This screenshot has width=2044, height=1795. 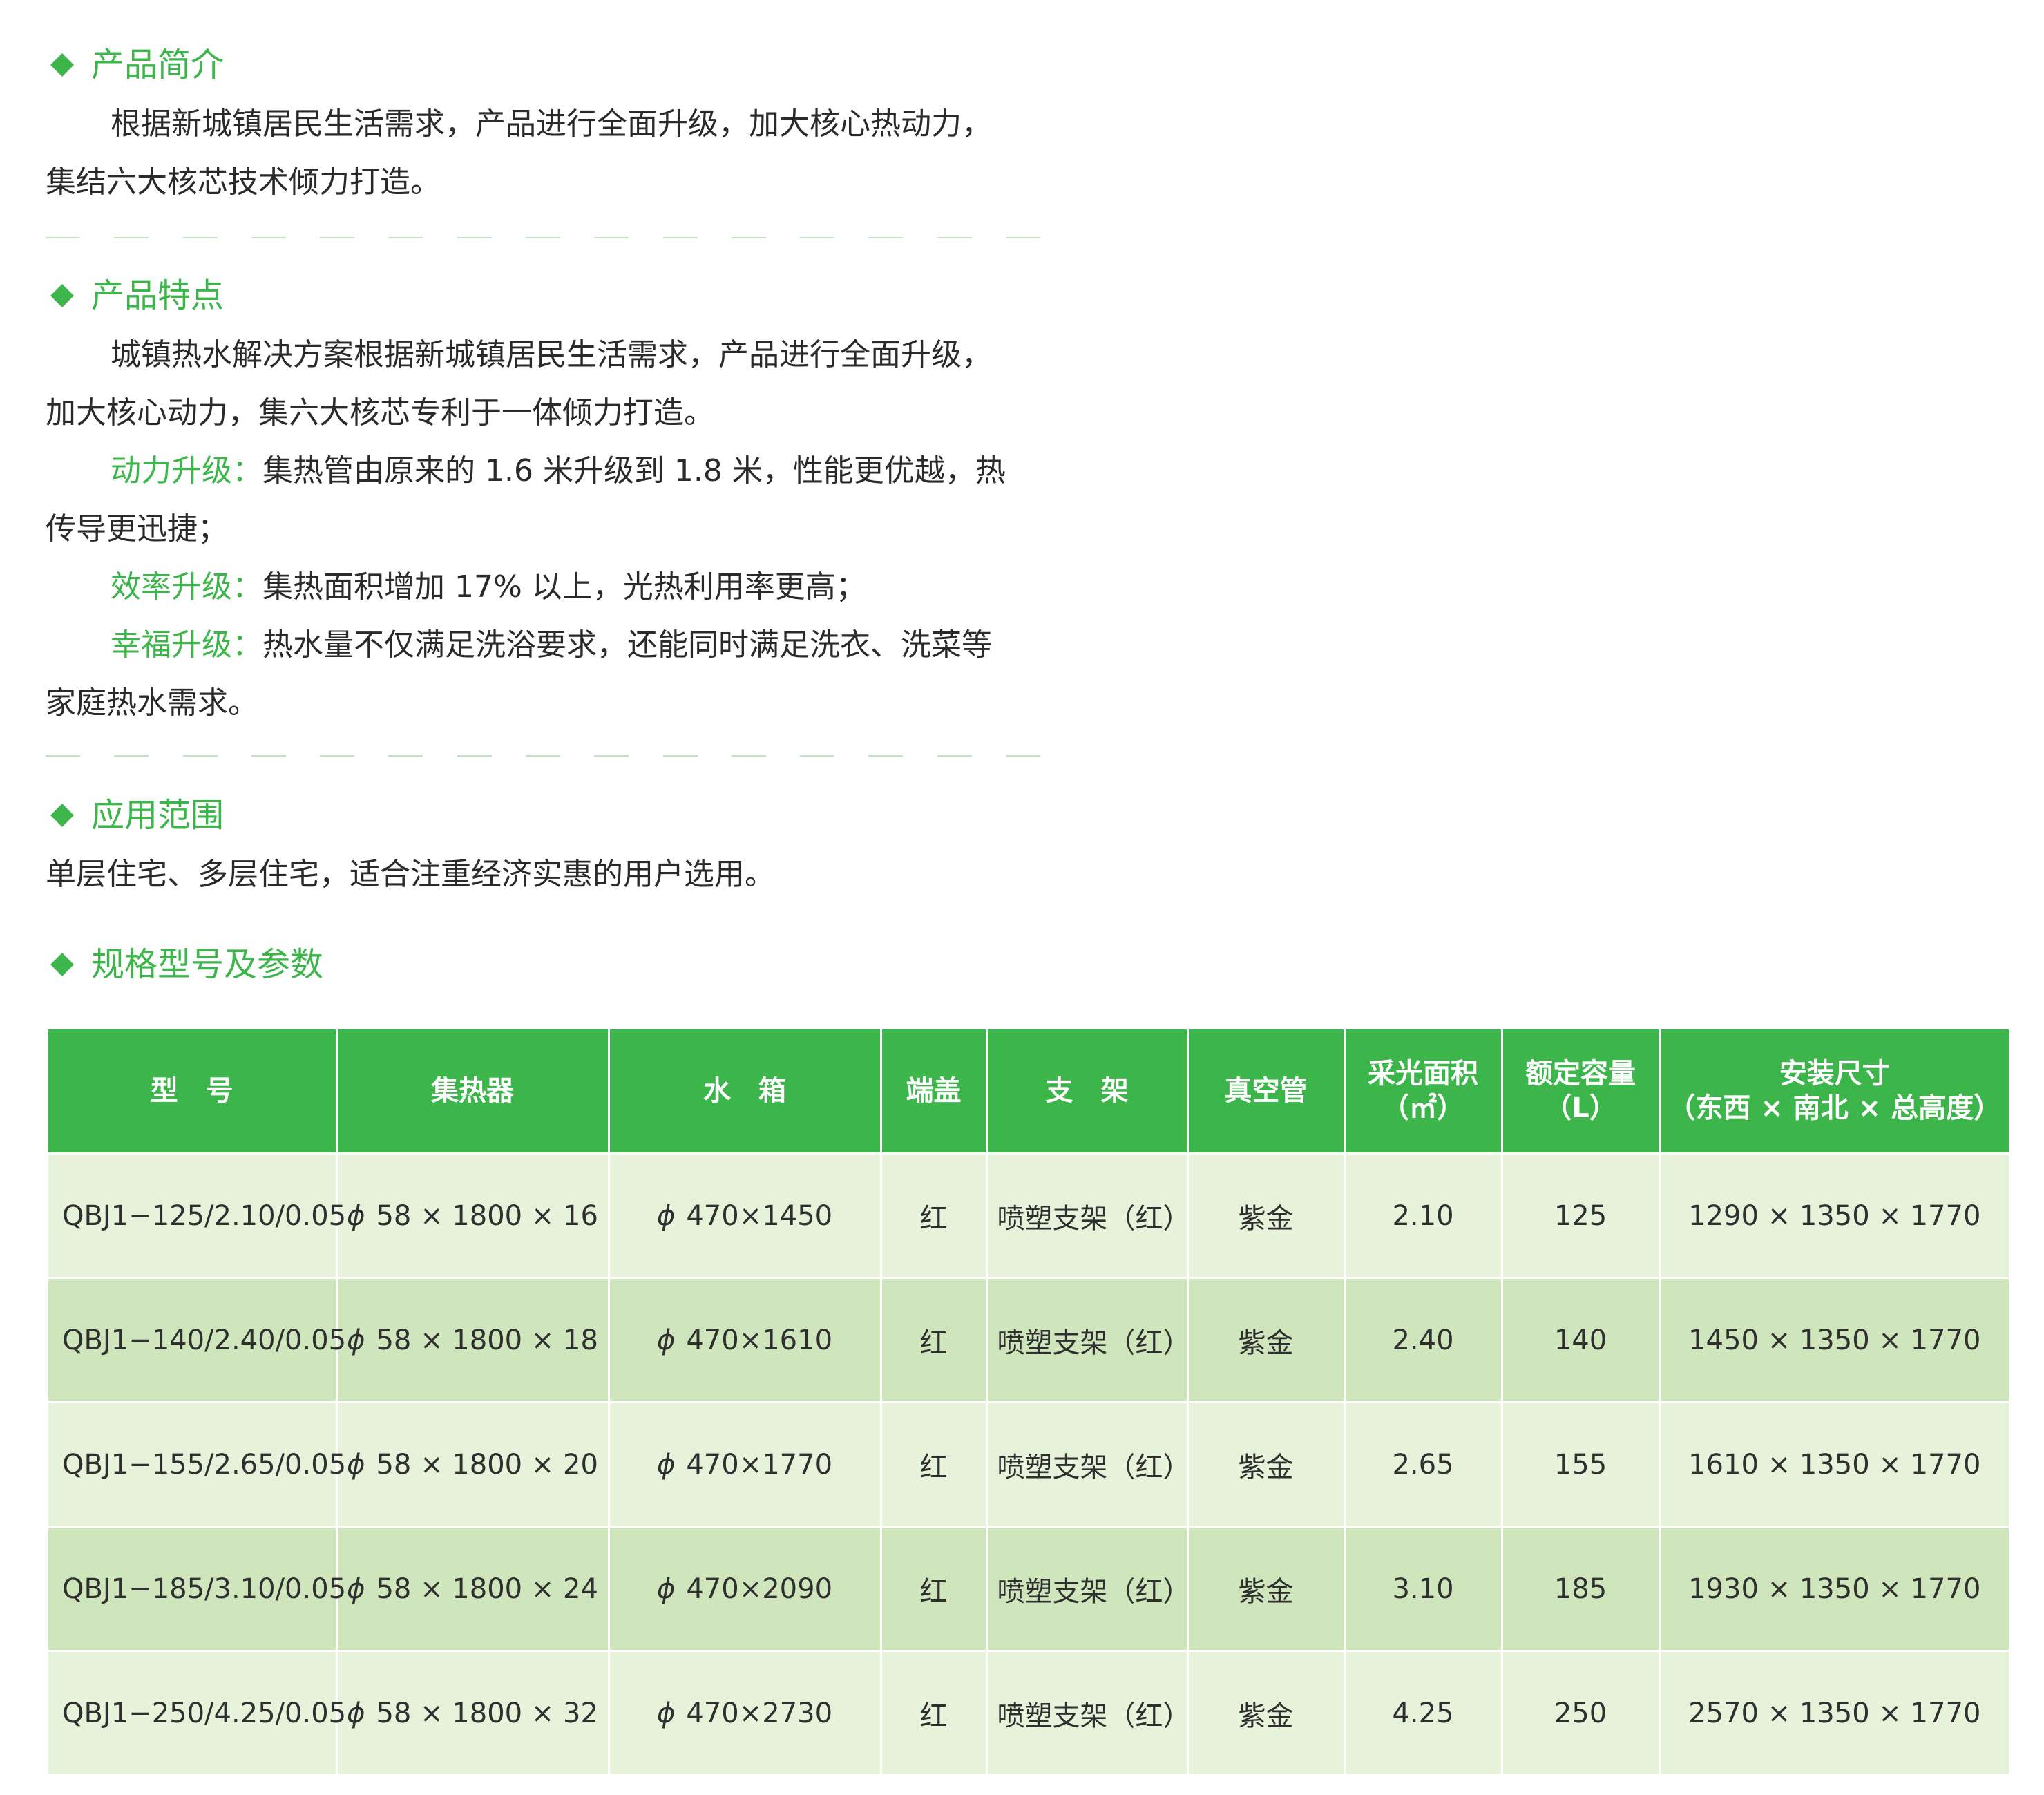 I want to click on feature-efficiency-text: 集热面积增加 17% 以上，光热利用率更高；, so click(x=564, y=587).